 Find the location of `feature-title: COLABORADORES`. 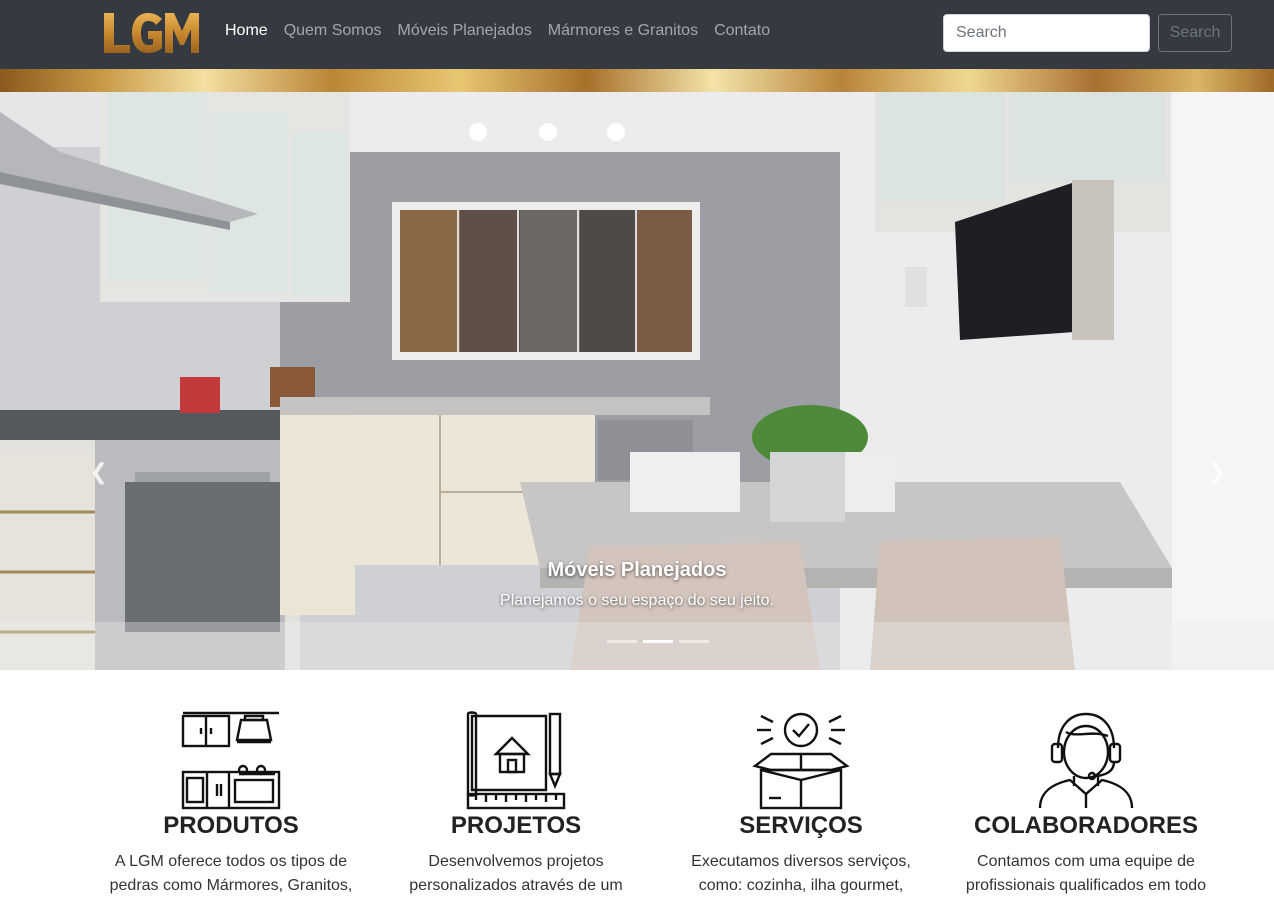

feature-title: COLABORADORES is located at coordinates (1085, 825).